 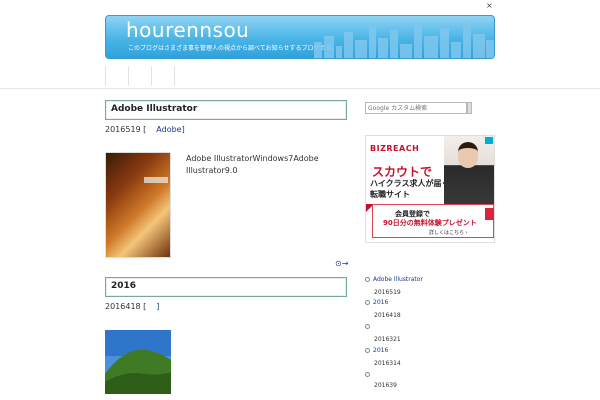 I want to click on post-thumbnail-mountain, so click(x=138, y=362).